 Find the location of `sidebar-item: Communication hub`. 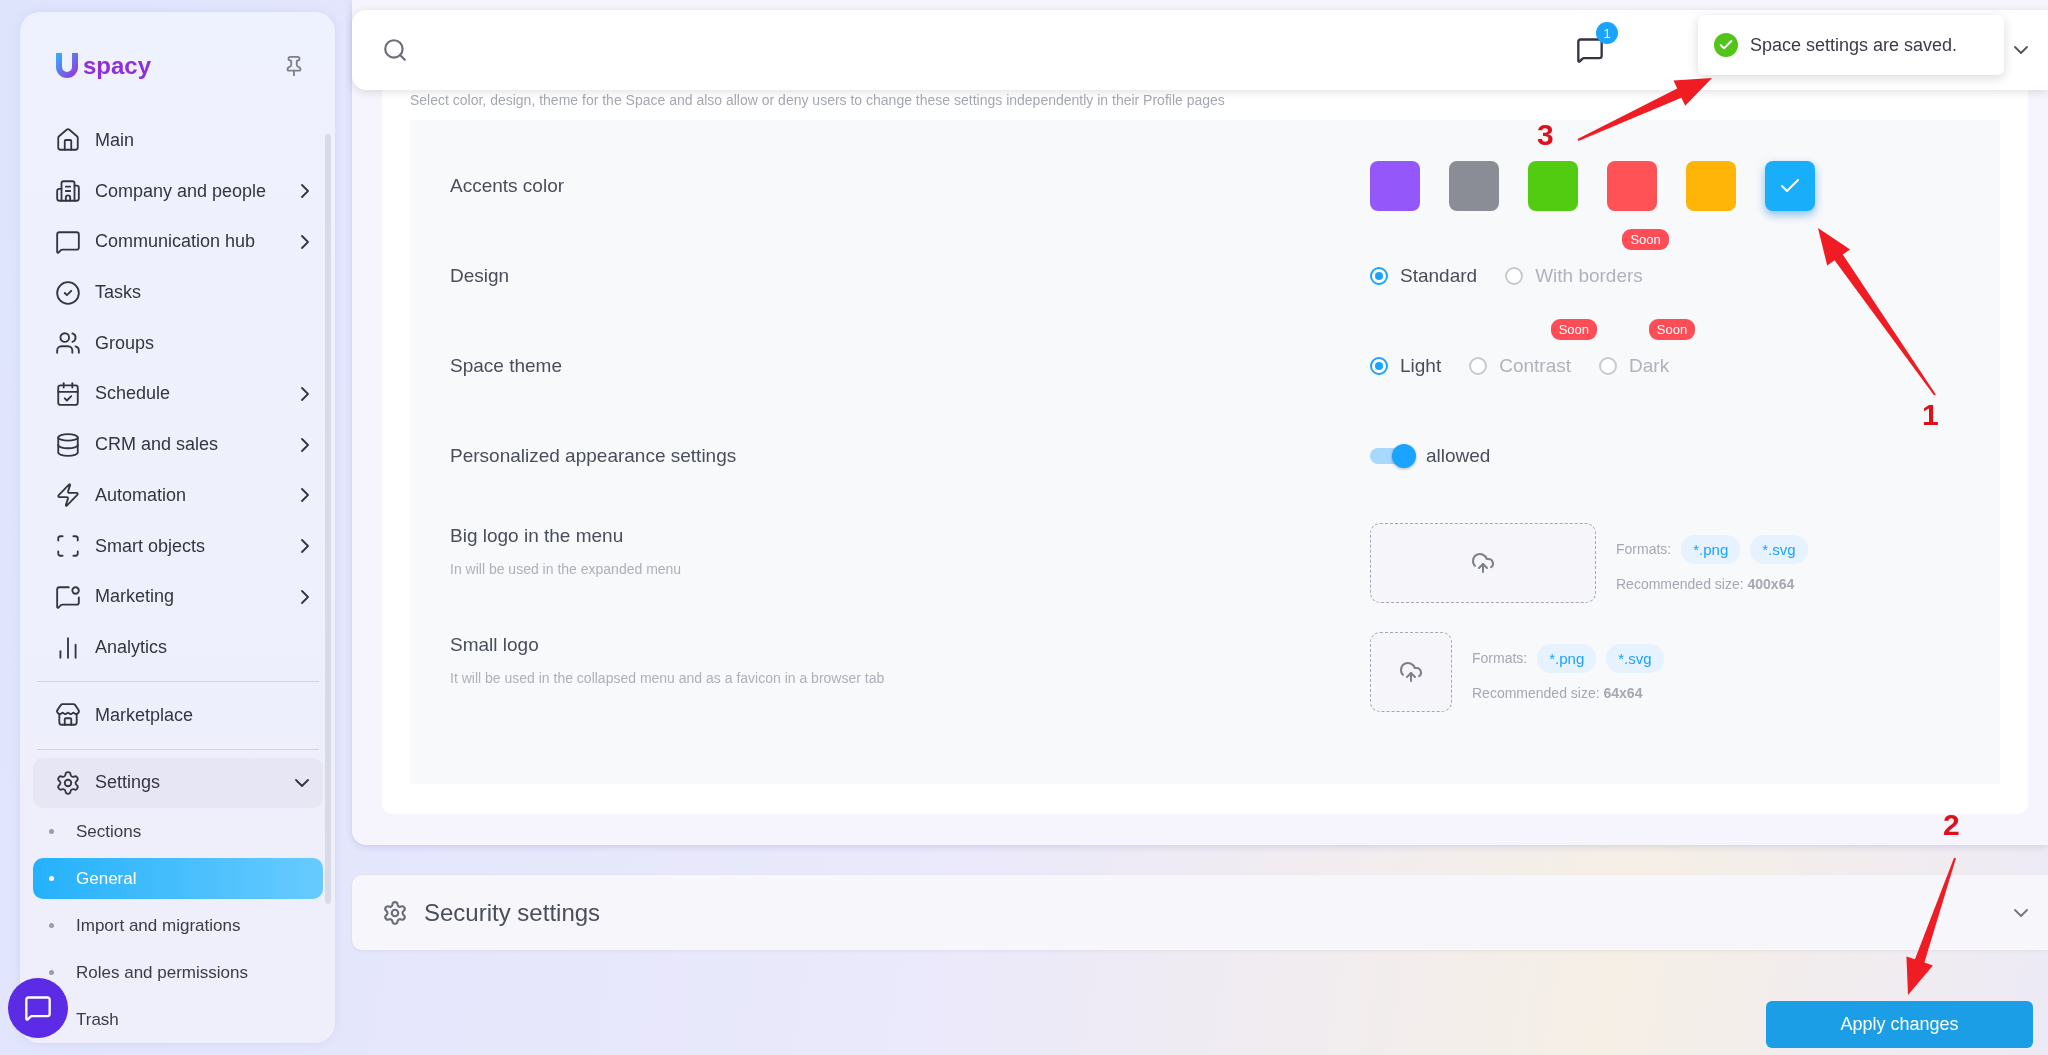

sidebar-item: Communication hub is located at coordinates (178, 242).